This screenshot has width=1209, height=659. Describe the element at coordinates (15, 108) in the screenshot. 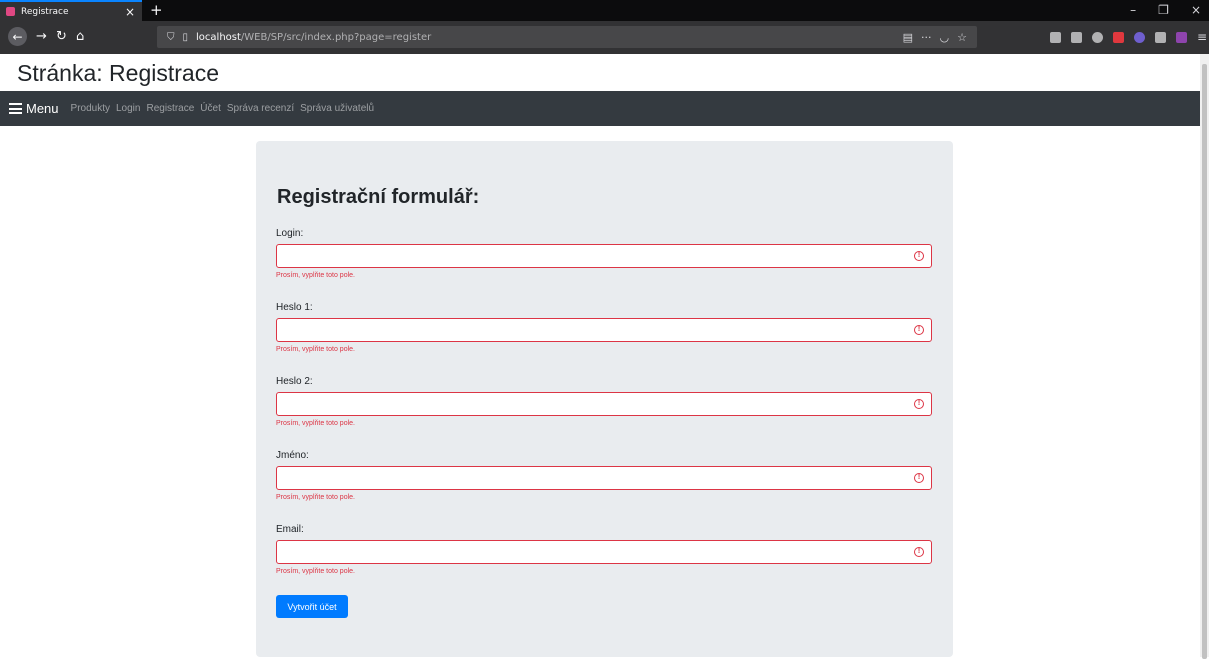

I see `hamburger-icon` at that location.